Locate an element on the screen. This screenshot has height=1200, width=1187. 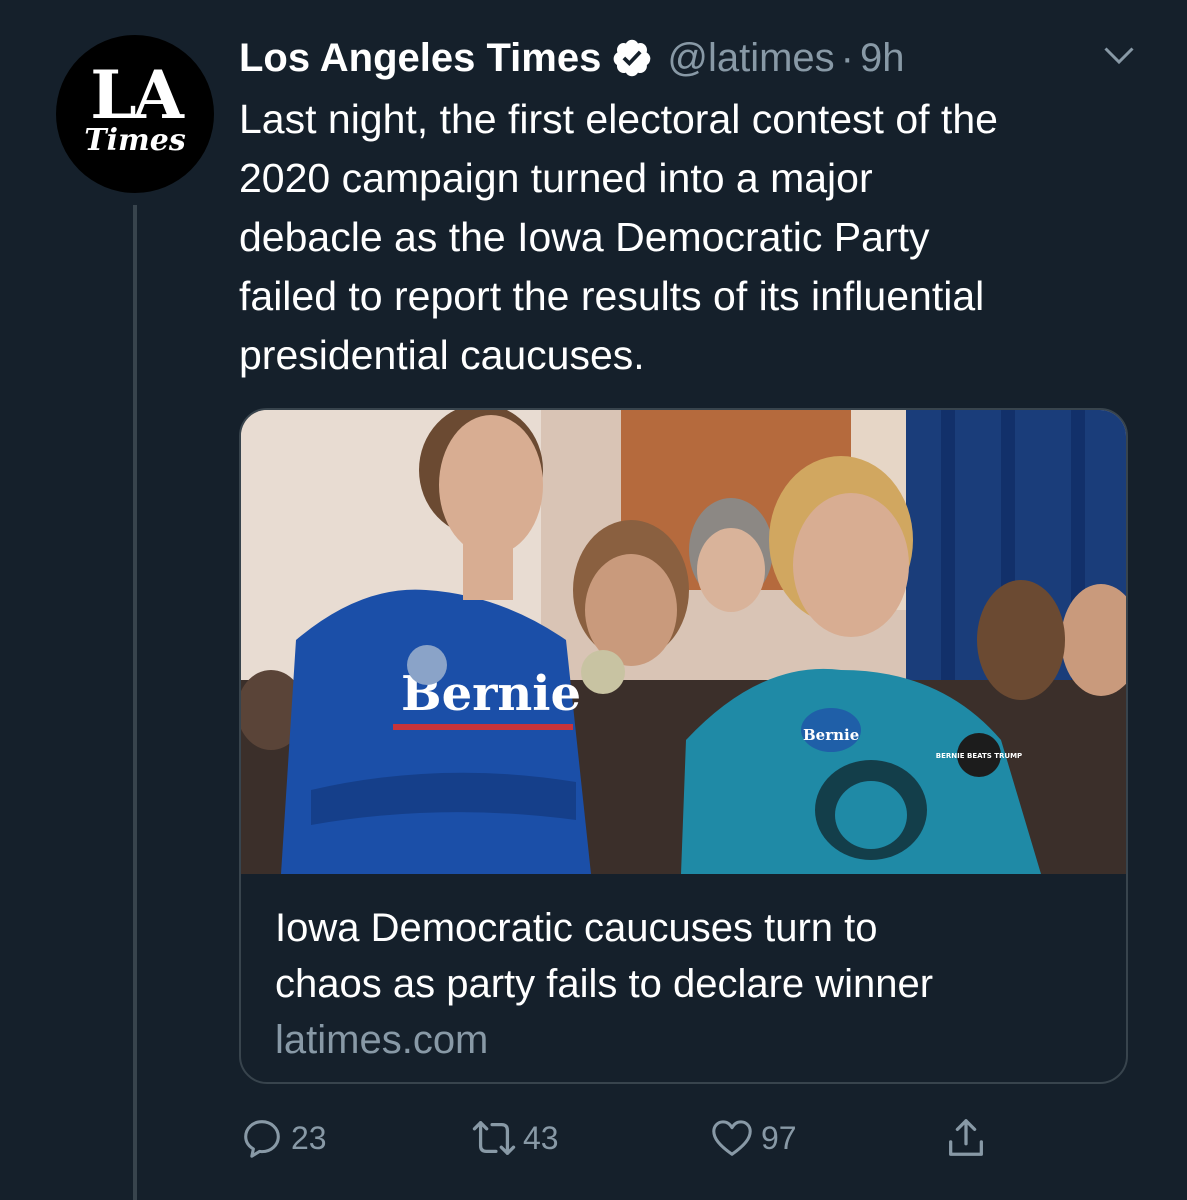
verified-badge-icon is located at coordinates (632, 58).